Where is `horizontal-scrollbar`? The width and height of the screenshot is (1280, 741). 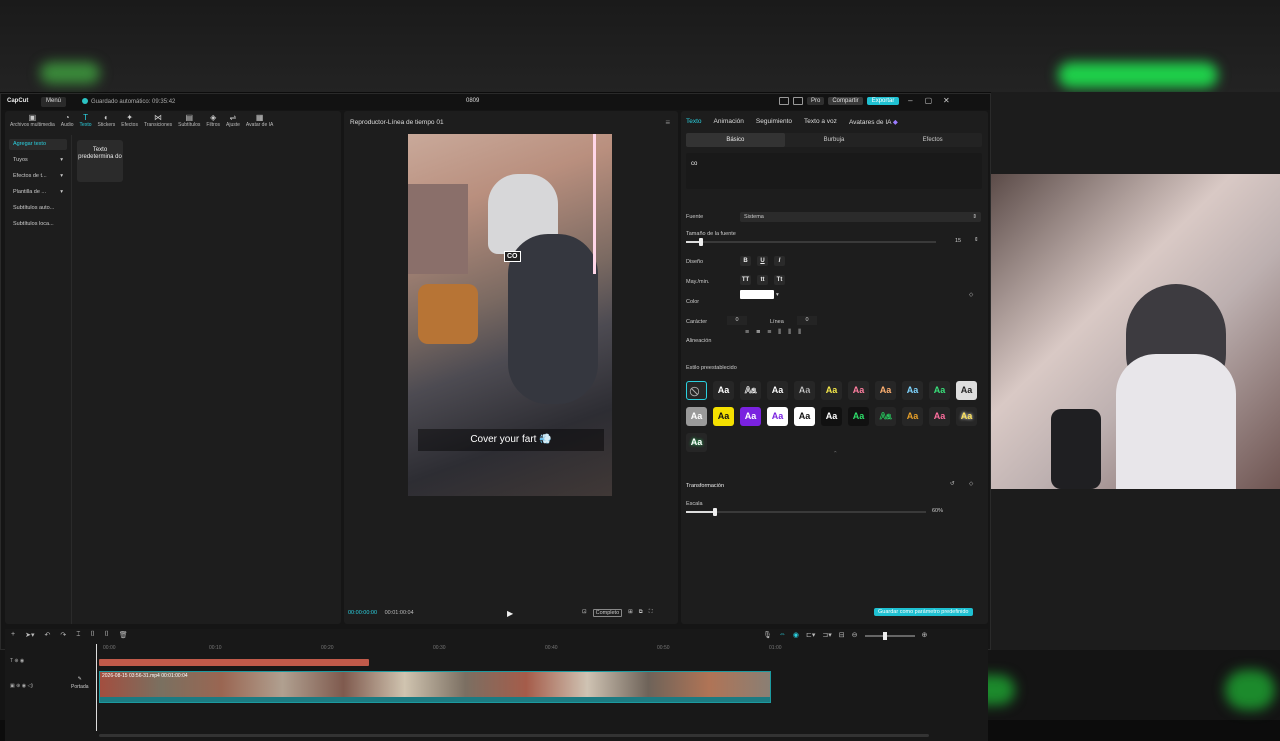
horizontal-scrollbar is located at coordinates (514, 735).